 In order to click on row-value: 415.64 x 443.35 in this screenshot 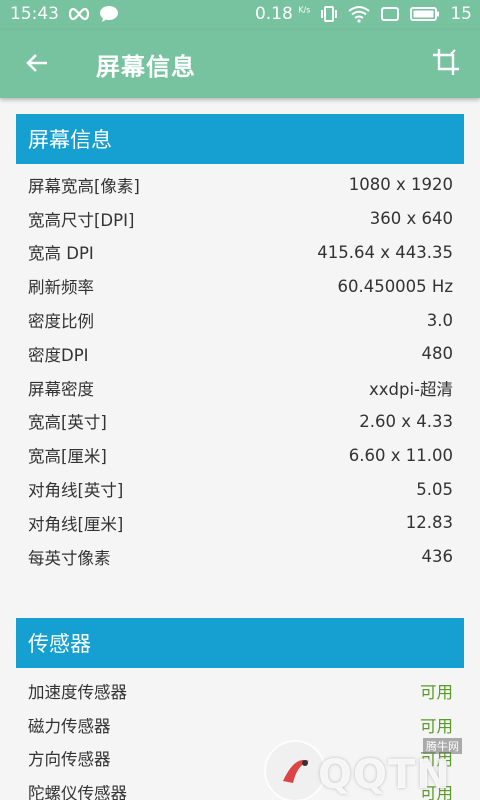, I will do `click(385, 252)`.